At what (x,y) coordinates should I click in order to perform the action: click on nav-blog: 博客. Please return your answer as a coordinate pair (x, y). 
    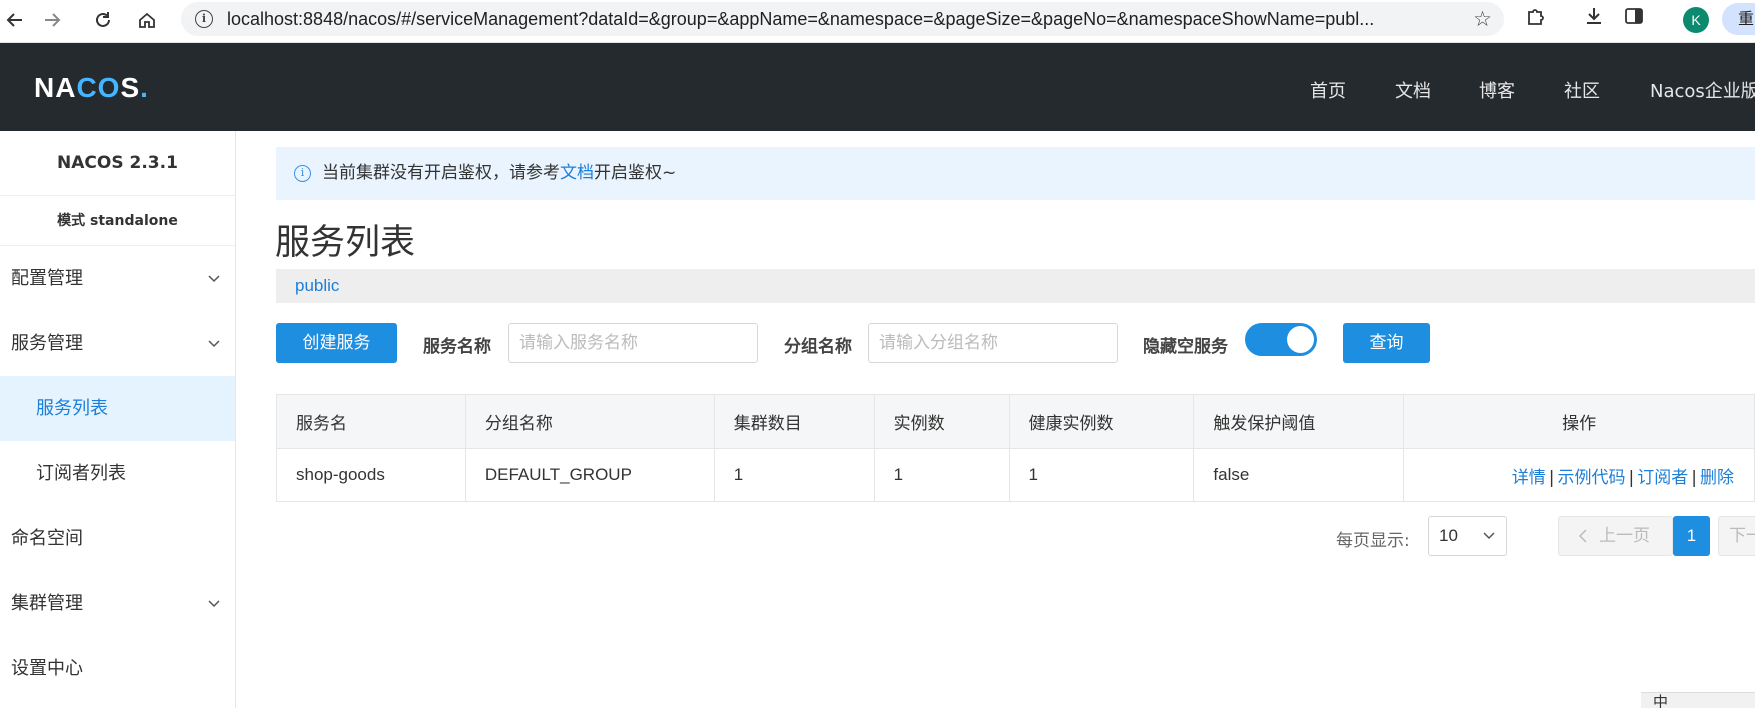
    Looking at the image, I should click on (1497, 90).